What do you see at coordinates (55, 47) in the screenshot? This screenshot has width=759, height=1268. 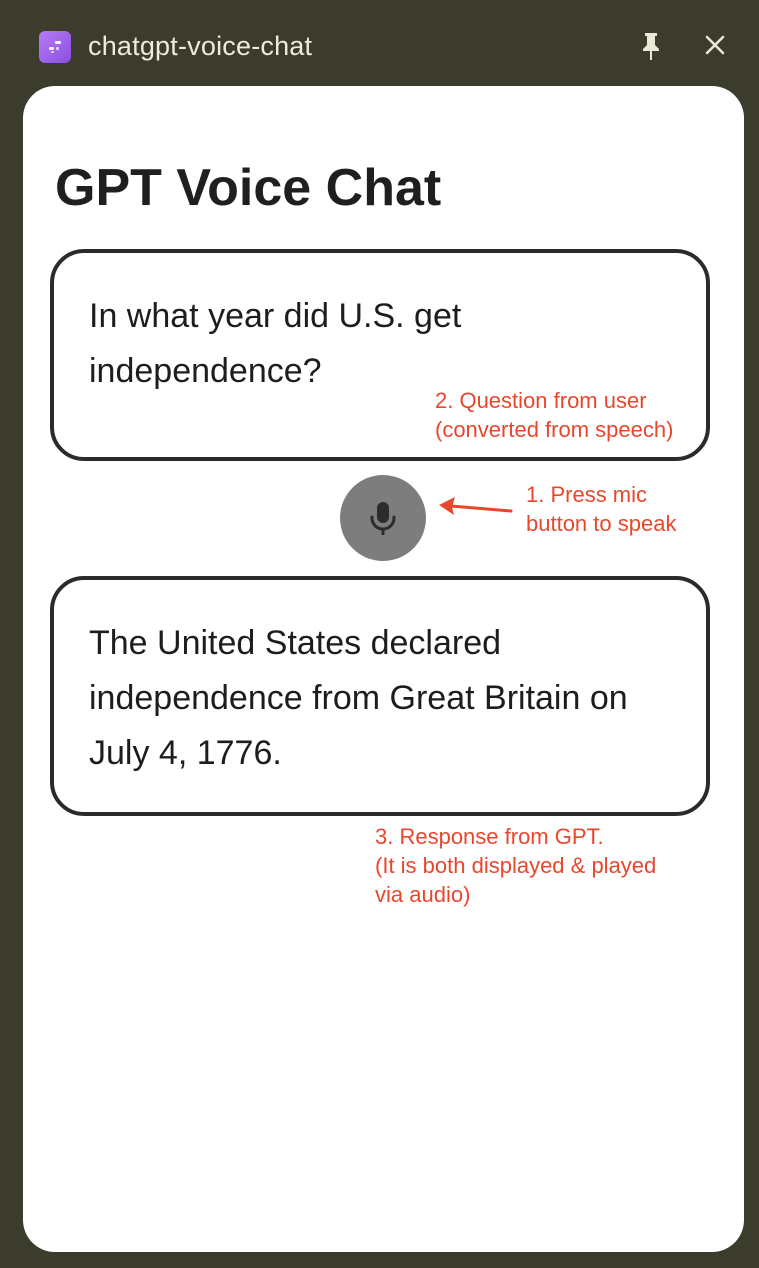 I see `app-icon` at bounding box center [55, 47].